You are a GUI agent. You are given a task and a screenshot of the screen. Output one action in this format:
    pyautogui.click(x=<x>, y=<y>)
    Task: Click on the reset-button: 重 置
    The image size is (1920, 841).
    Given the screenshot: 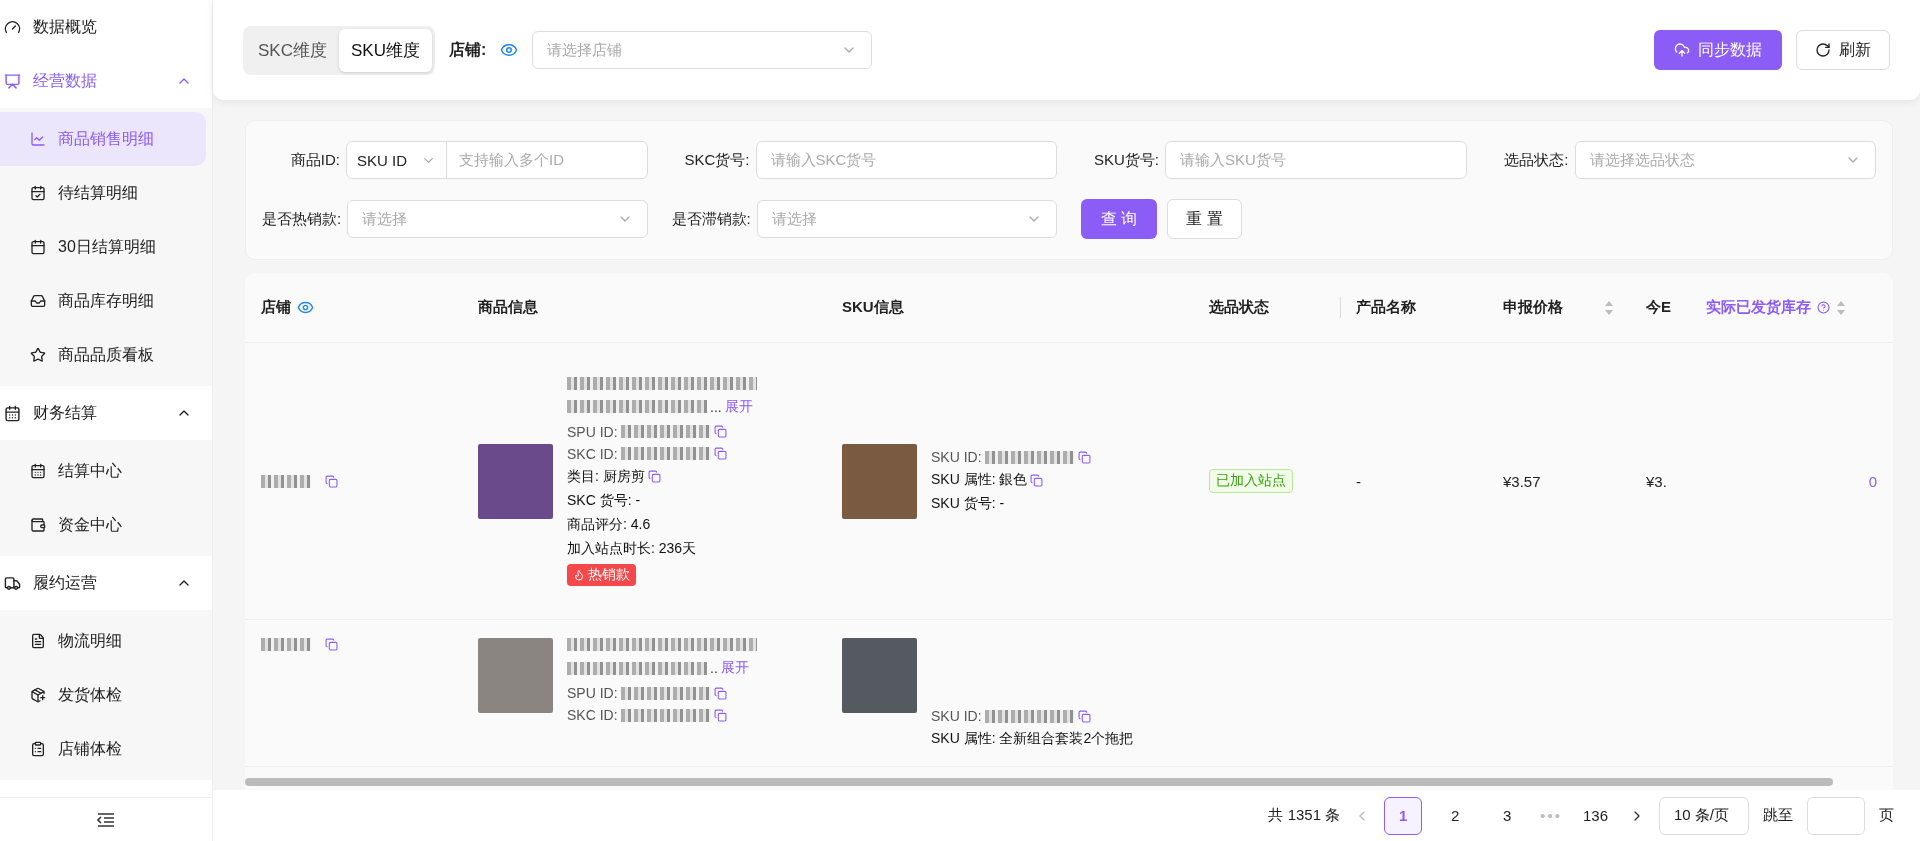 What is the action you would take?
    pyautogui.click(x=1204, y=219)
    